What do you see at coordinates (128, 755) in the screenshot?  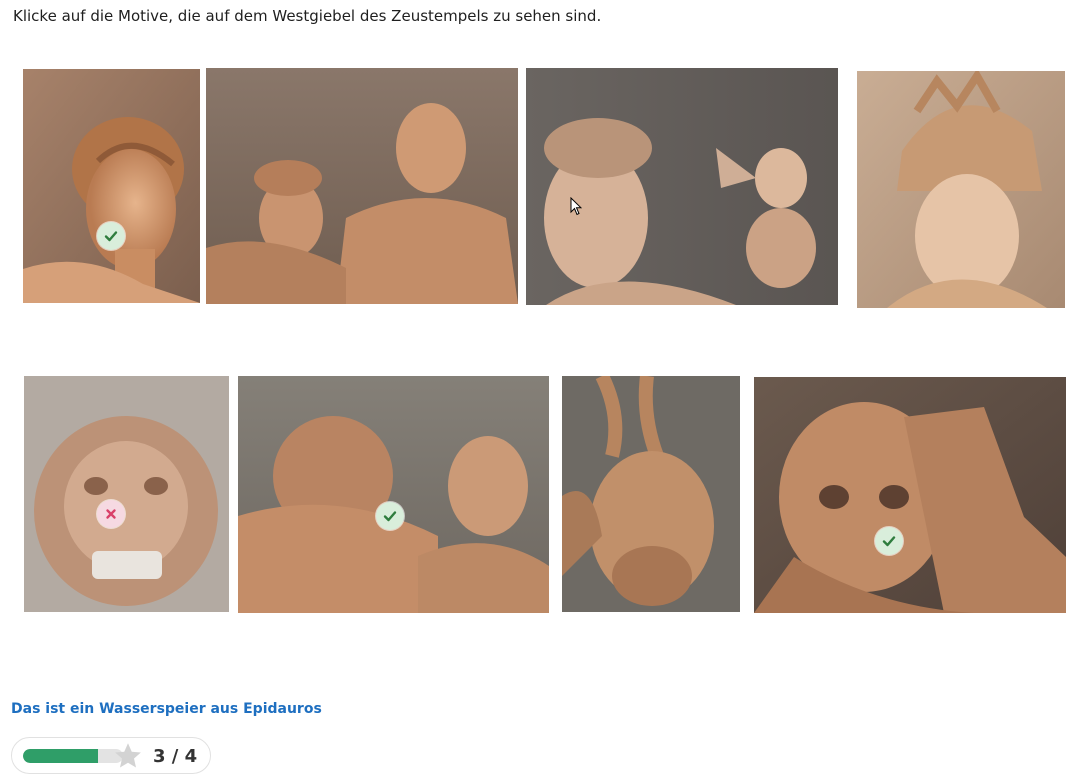 I see `star-icon` at bounding box center [128, 755].